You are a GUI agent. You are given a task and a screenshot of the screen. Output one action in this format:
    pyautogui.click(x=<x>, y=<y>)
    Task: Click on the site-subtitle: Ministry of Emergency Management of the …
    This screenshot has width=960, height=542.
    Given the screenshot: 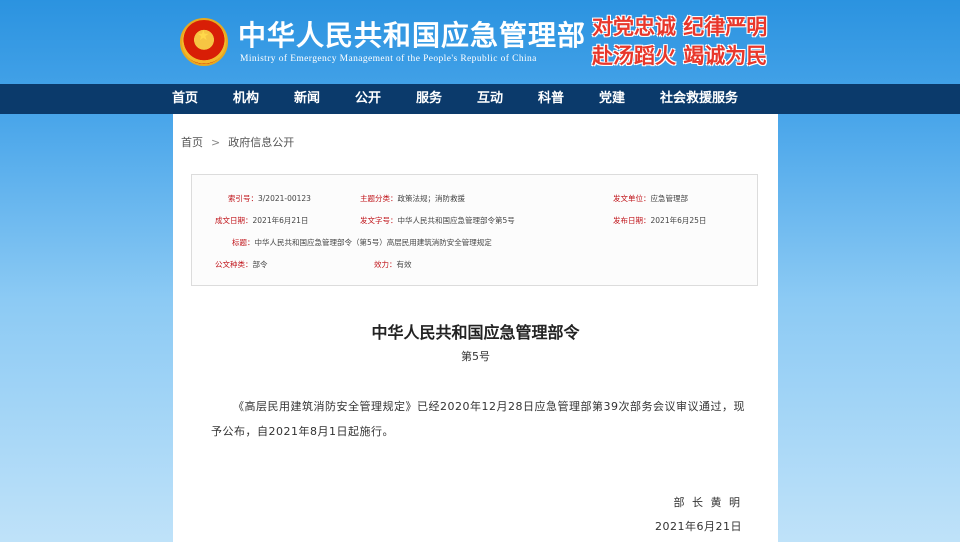 What is the action you would take?
    pyautogui.click(x=388, y=59)
    